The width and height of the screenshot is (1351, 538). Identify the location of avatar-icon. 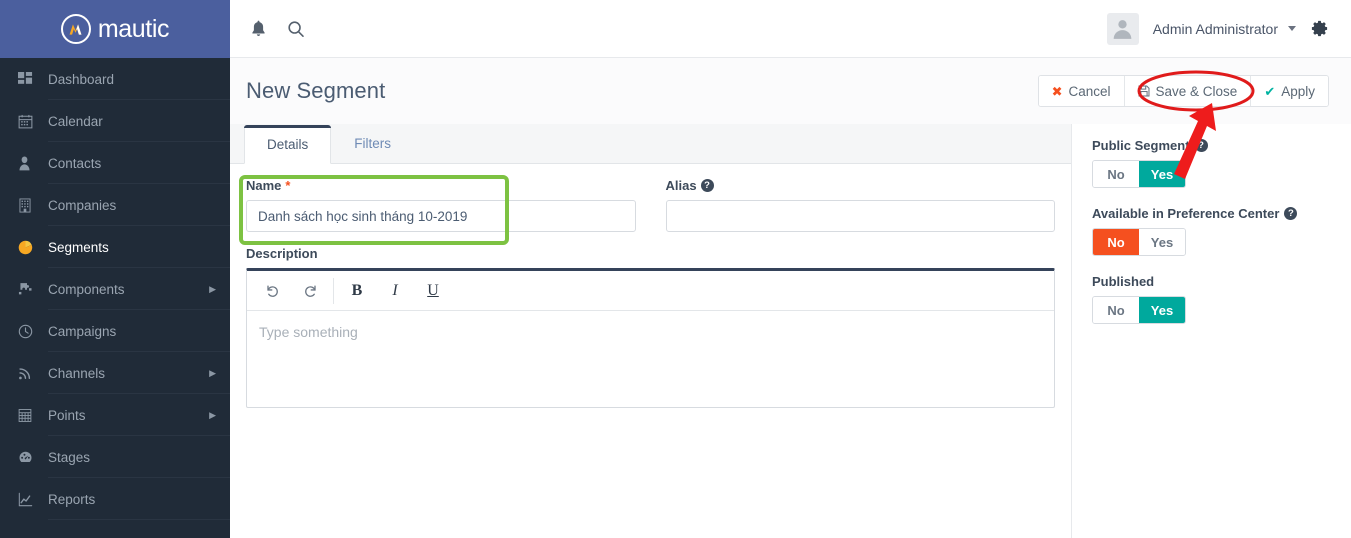
(1122, 28).